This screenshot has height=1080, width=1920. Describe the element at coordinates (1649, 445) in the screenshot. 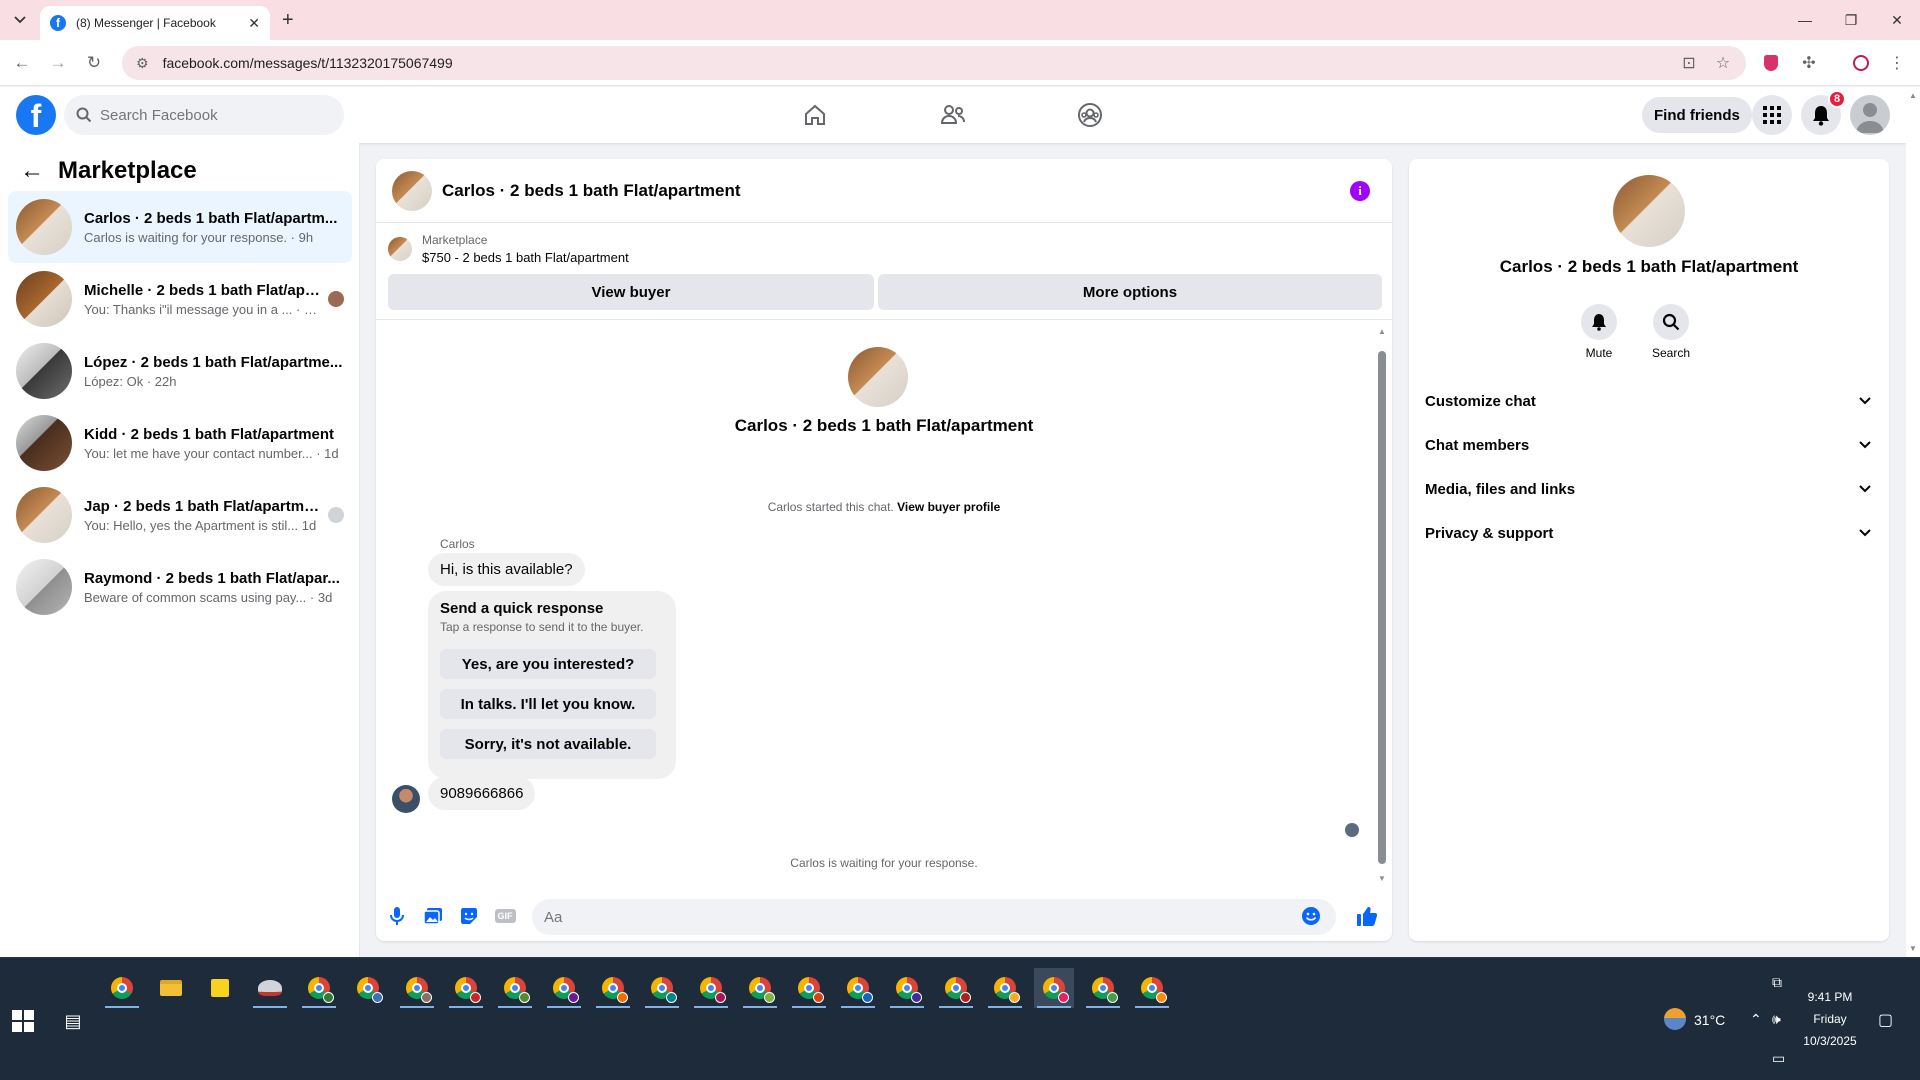

I see `chat-members-section: Chat members` at that location.